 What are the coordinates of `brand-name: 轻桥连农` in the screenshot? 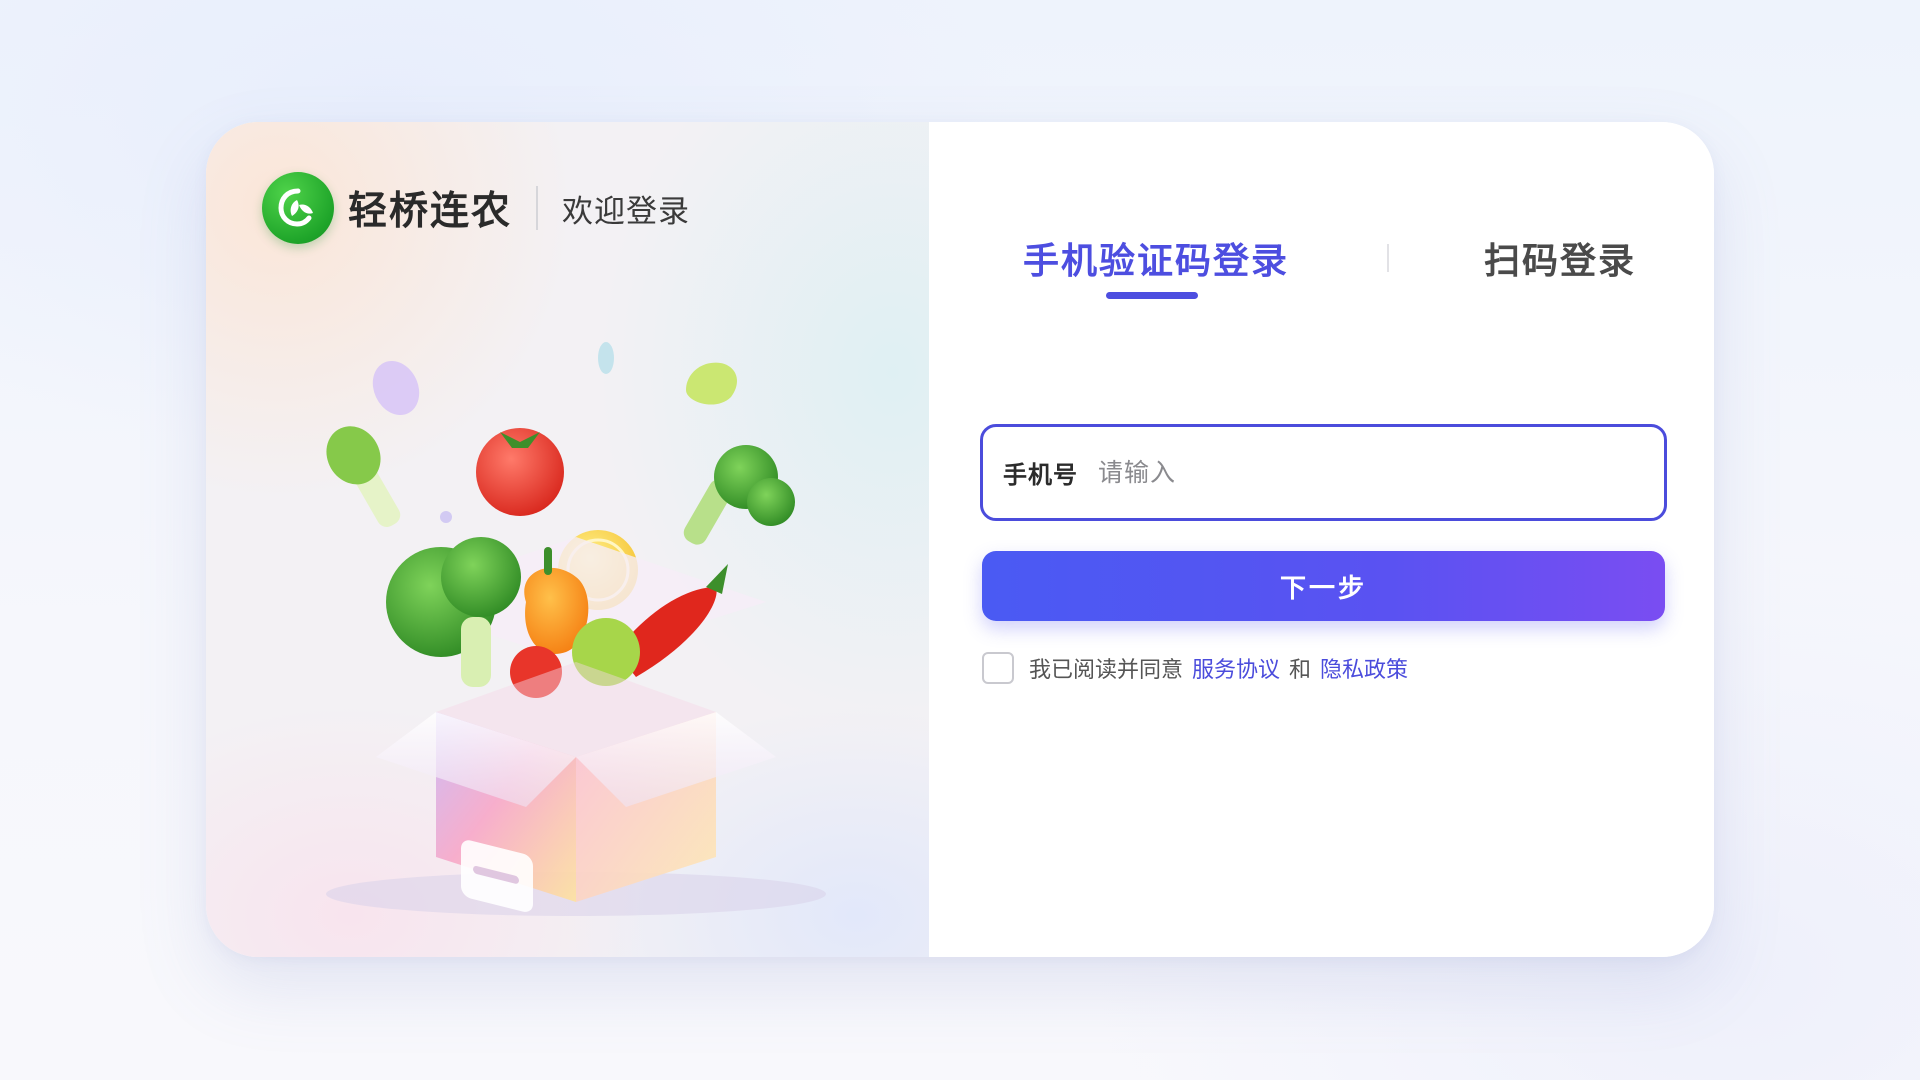 It's located at (430, 211).